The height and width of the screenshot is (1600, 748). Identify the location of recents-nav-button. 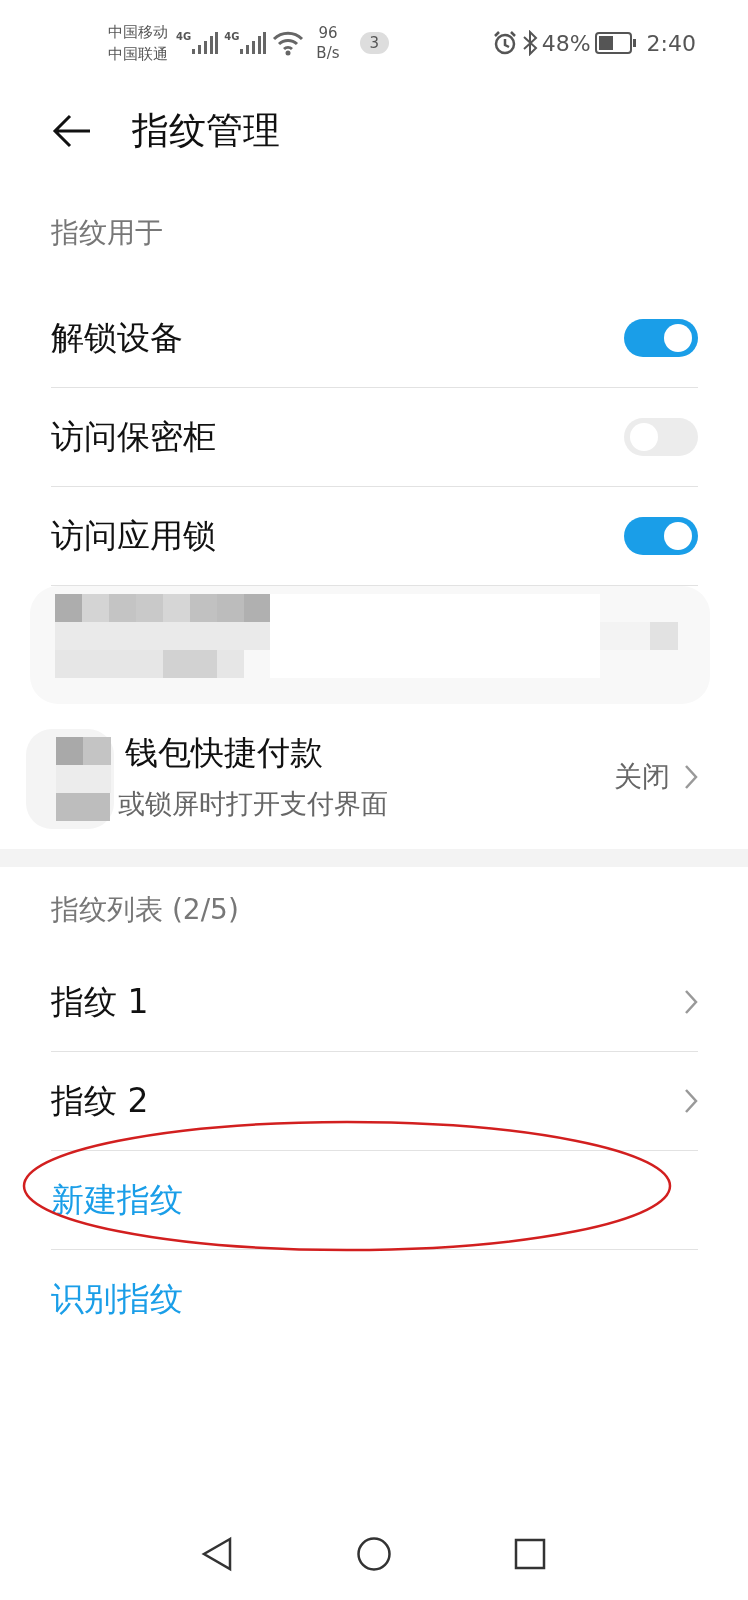
(530, 1554).